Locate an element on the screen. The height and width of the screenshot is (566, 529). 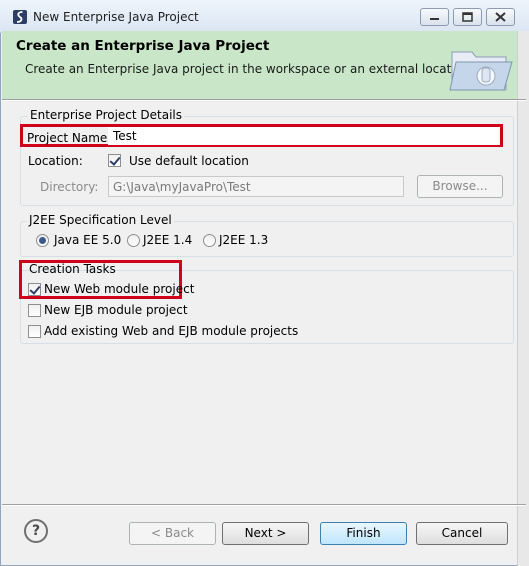
close-button is located at coordinates (500, 17).